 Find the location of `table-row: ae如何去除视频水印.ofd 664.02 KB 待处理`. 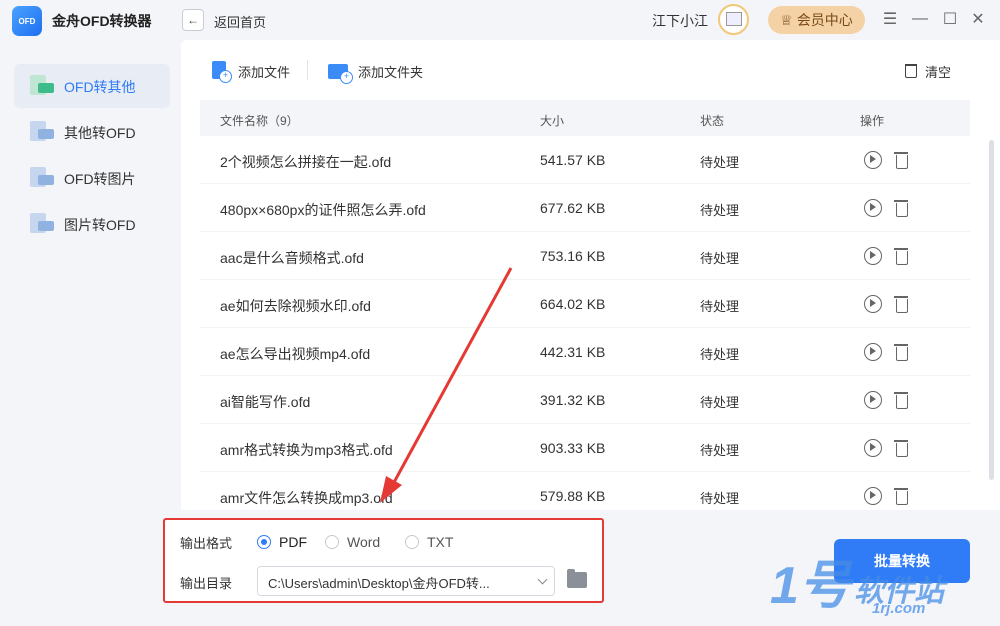

table-row: ae如何去除视频水印.ofd 664.02 KB 待处理 is located at coordinates (585, 304).